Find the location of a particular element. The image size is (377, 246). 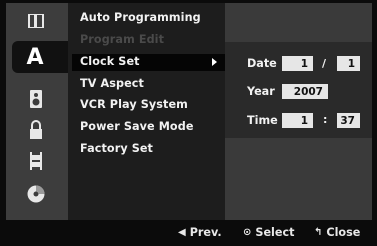

lock-icon is located at coordinates (36, 130).